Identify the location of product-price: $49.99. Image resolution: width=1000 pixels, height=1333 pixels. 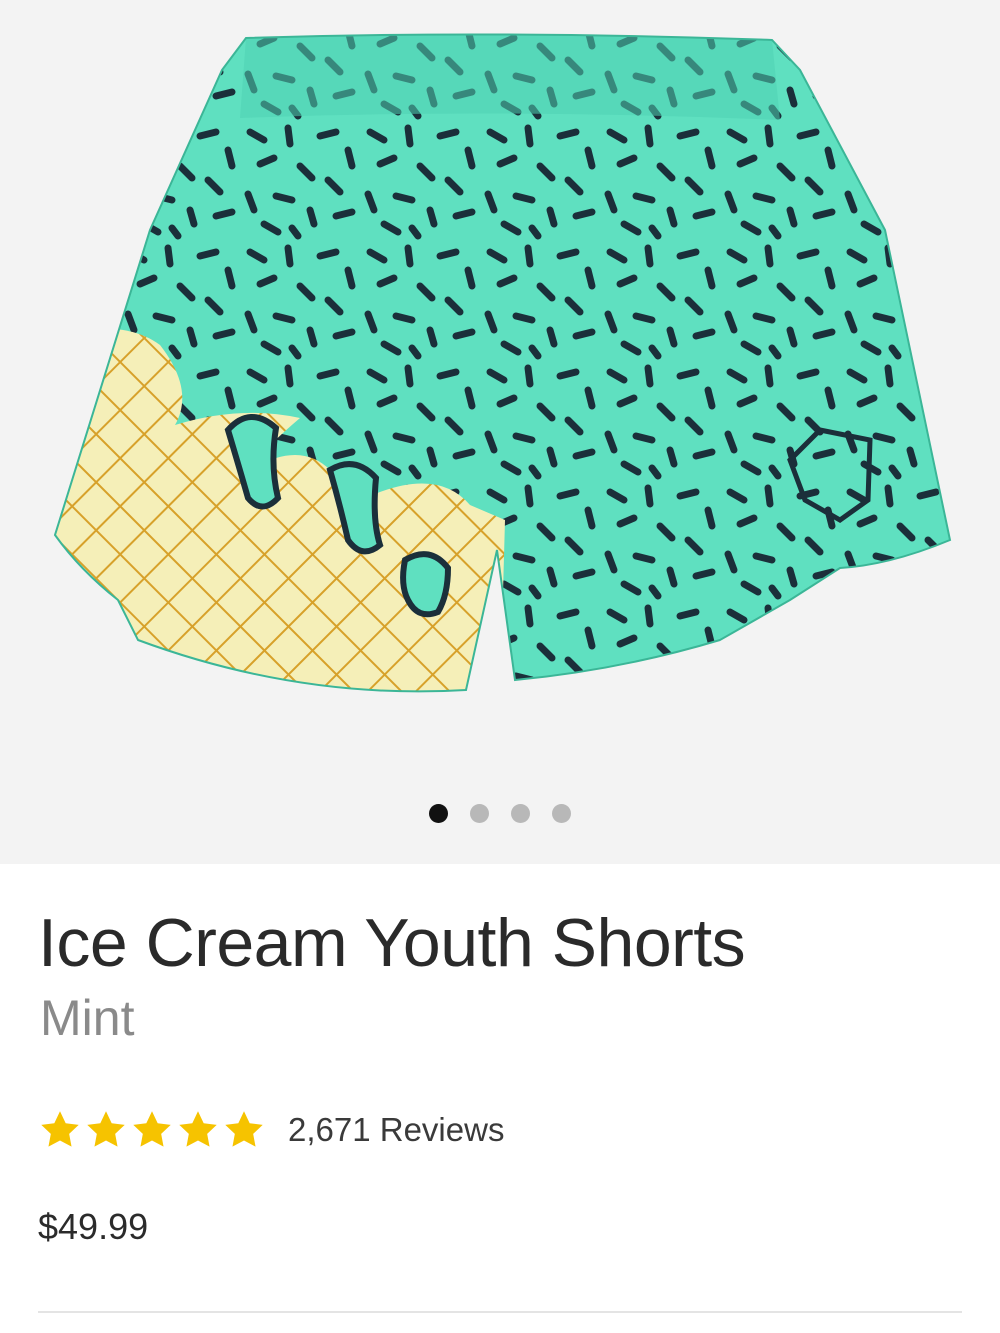
(93, 1226).